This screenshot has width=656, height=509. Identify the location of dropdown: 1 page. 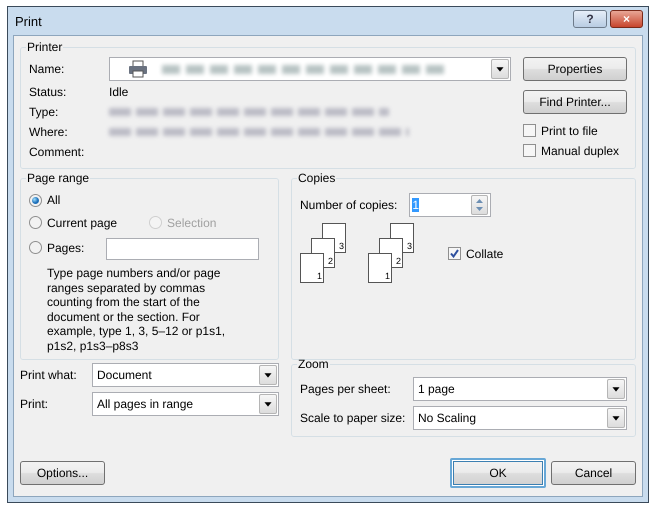
(520, 389).